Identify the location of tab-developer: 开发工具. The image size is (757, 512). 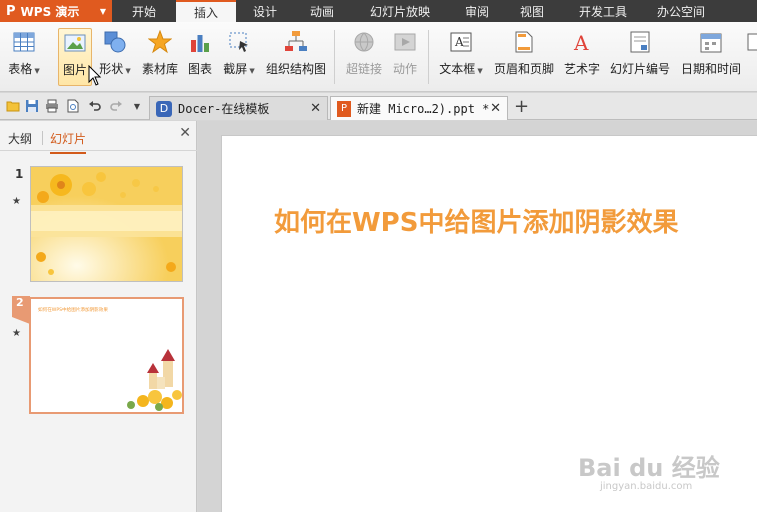
(603, 11).